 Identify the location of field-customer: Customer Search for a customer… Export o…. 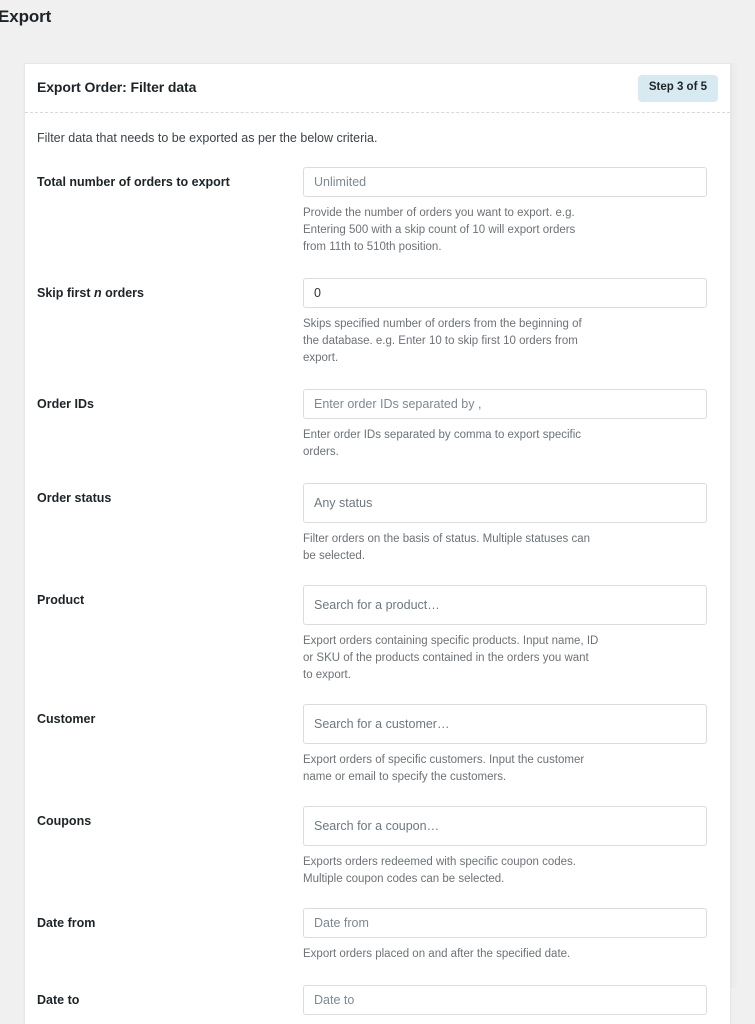
(377, 745).